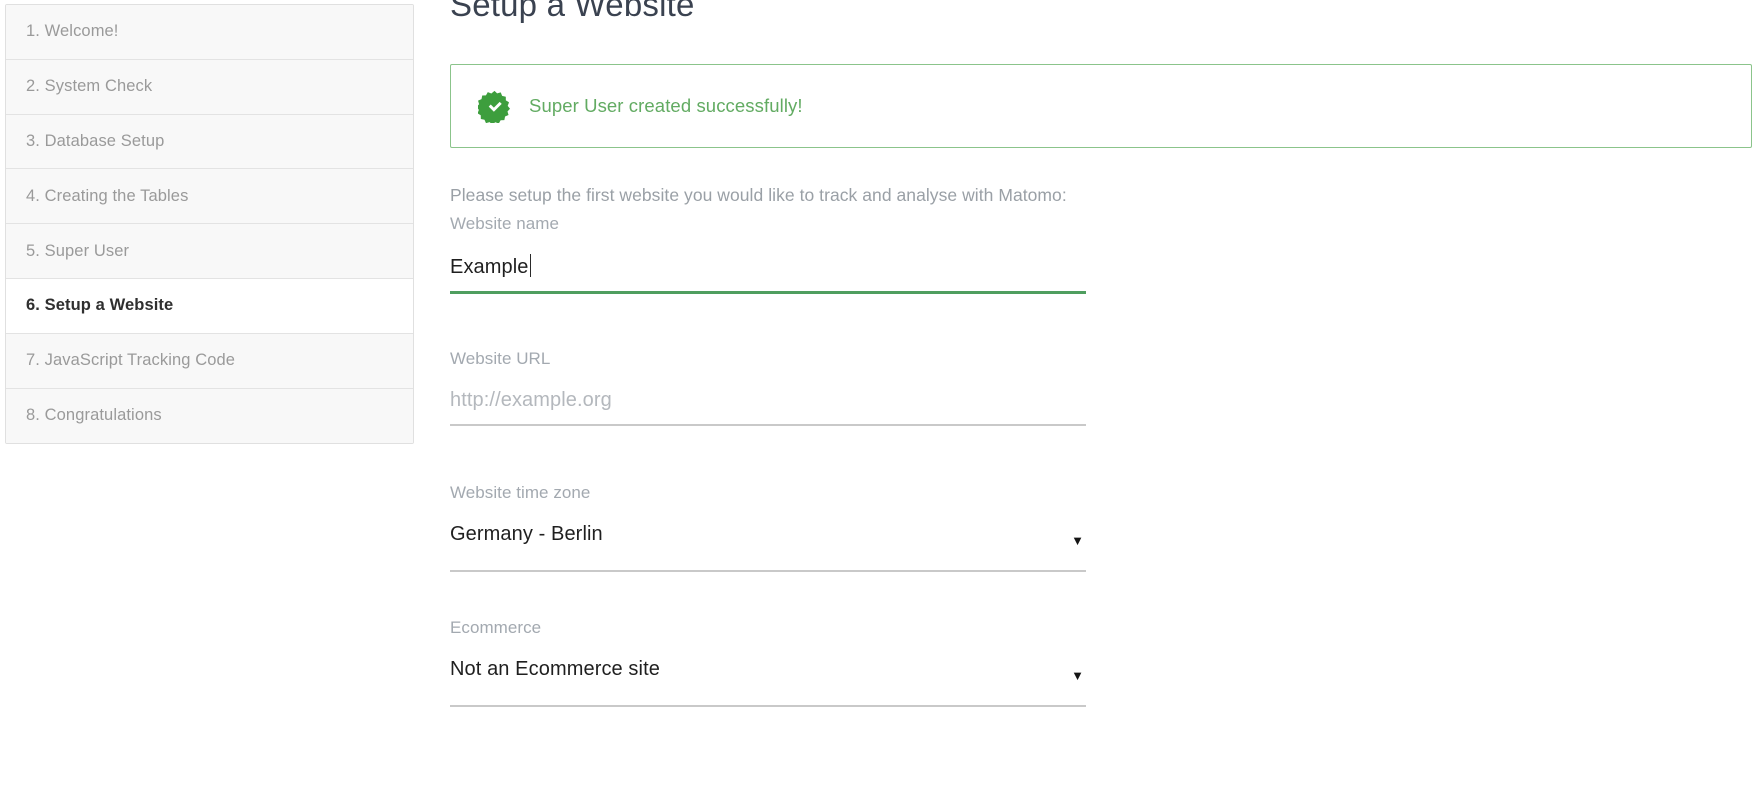 The width and height of the screenshot is (1760, 800). What do you see at coordinates (768, 387) in the screenshot?
I see `field-website-url: Website URL http://example.org` at bounding box center [768, 387].